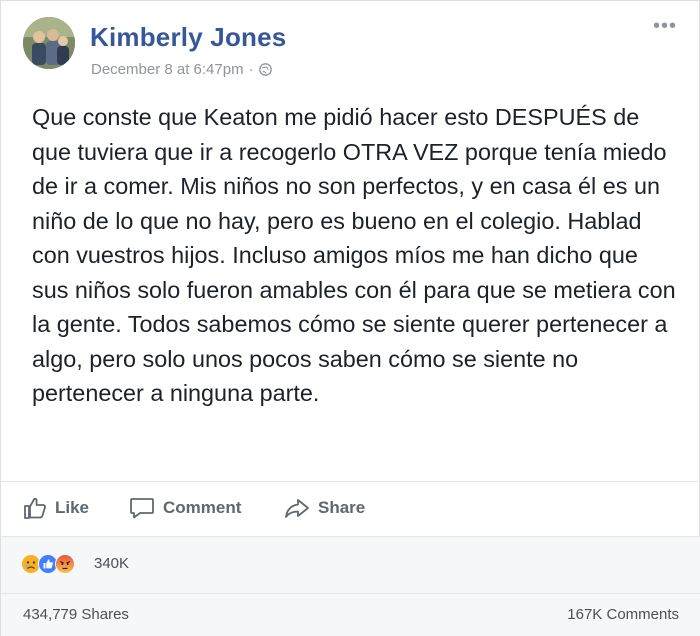  What do you see at coordinates (76, 614) in the screenshot?
I see `shares-count: 434,779 Shares` at bounding box center [76, 614].